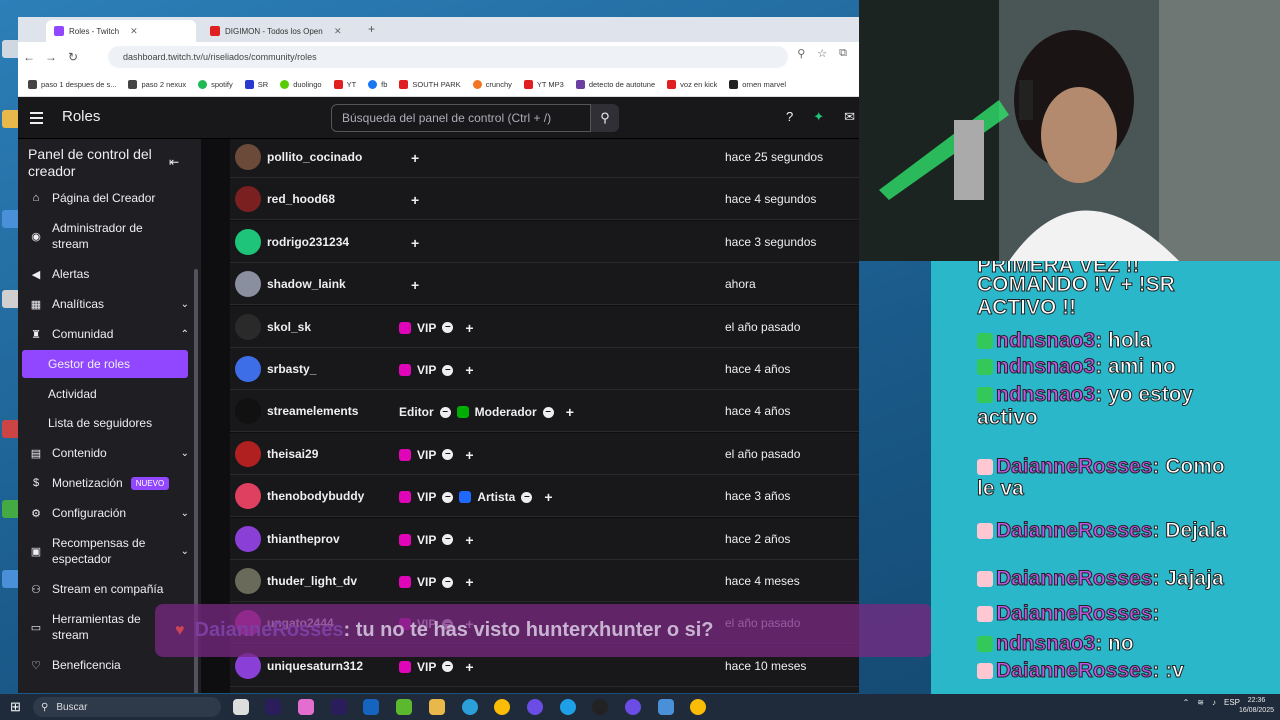 This screenshot has width=1280, height=720. I want to click on bookmark: crunchy, so click(492, 84).